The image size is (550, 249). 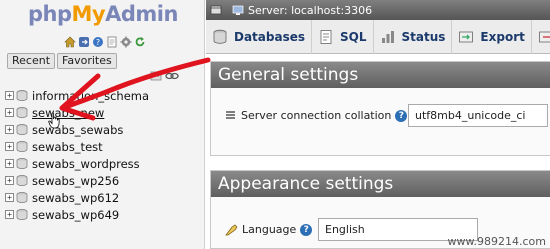 I want to click on export-icon, so click(x=466, y=36).